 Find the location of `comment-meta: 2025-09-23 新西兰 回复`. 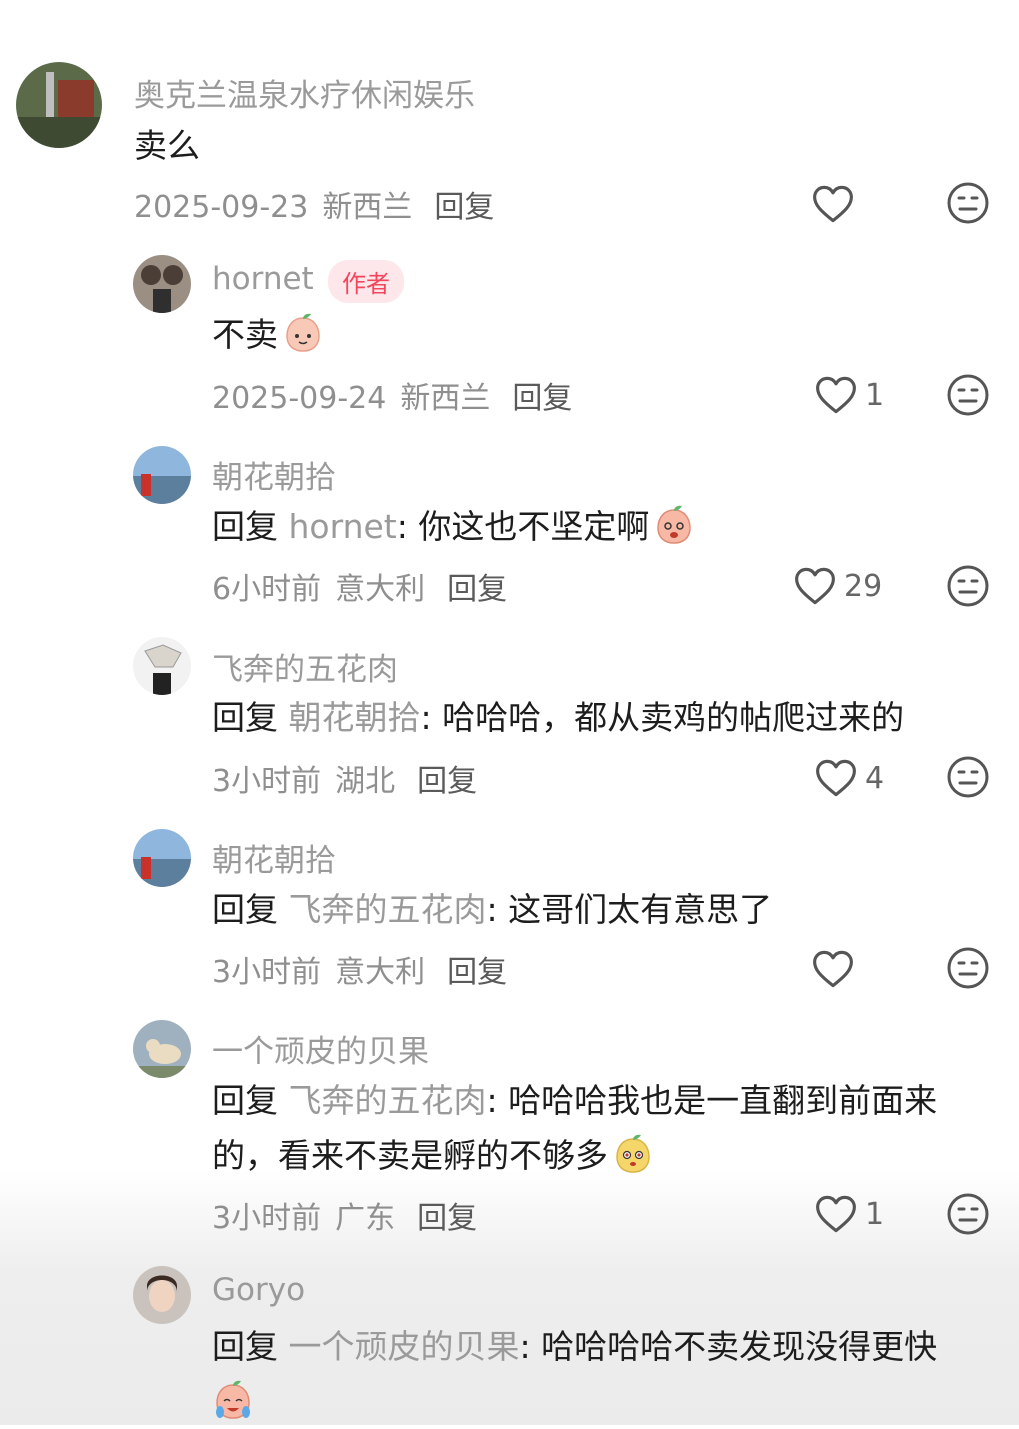

comment-meta: 2025-09-23 新西兰 回复 is located at coordinates (314, 204).